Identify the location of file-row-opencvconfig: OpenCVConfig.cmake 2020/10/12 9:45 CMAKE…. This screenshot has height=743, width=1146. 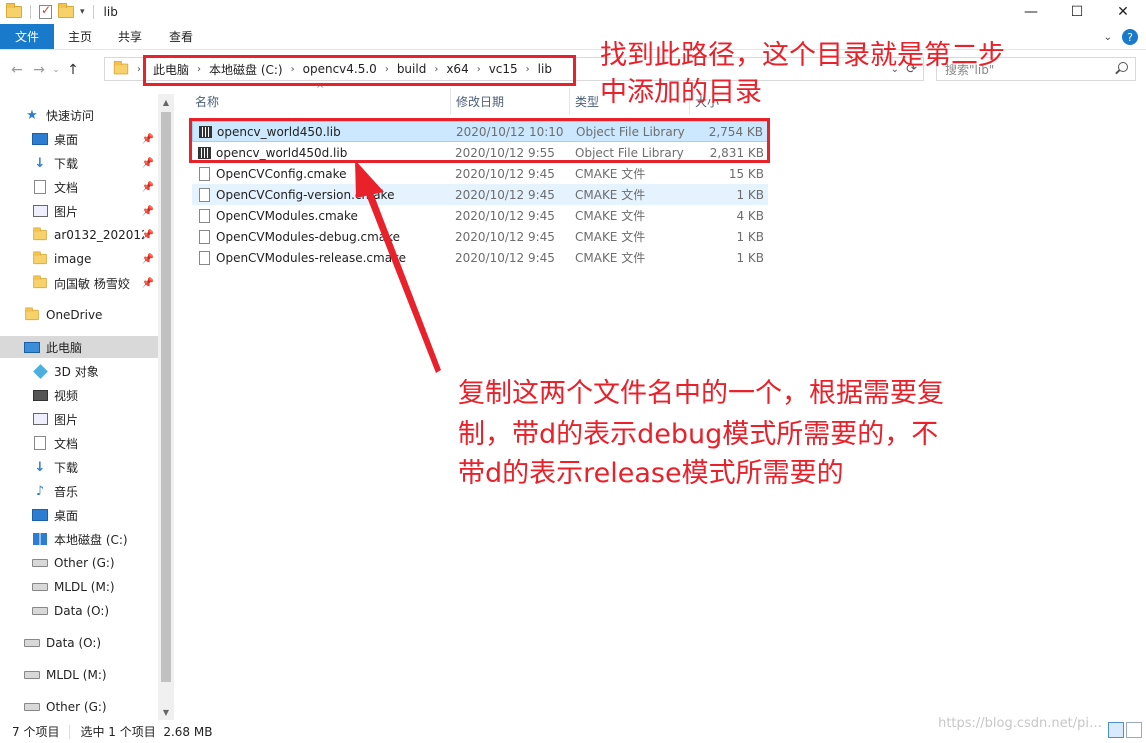
(480, 173).